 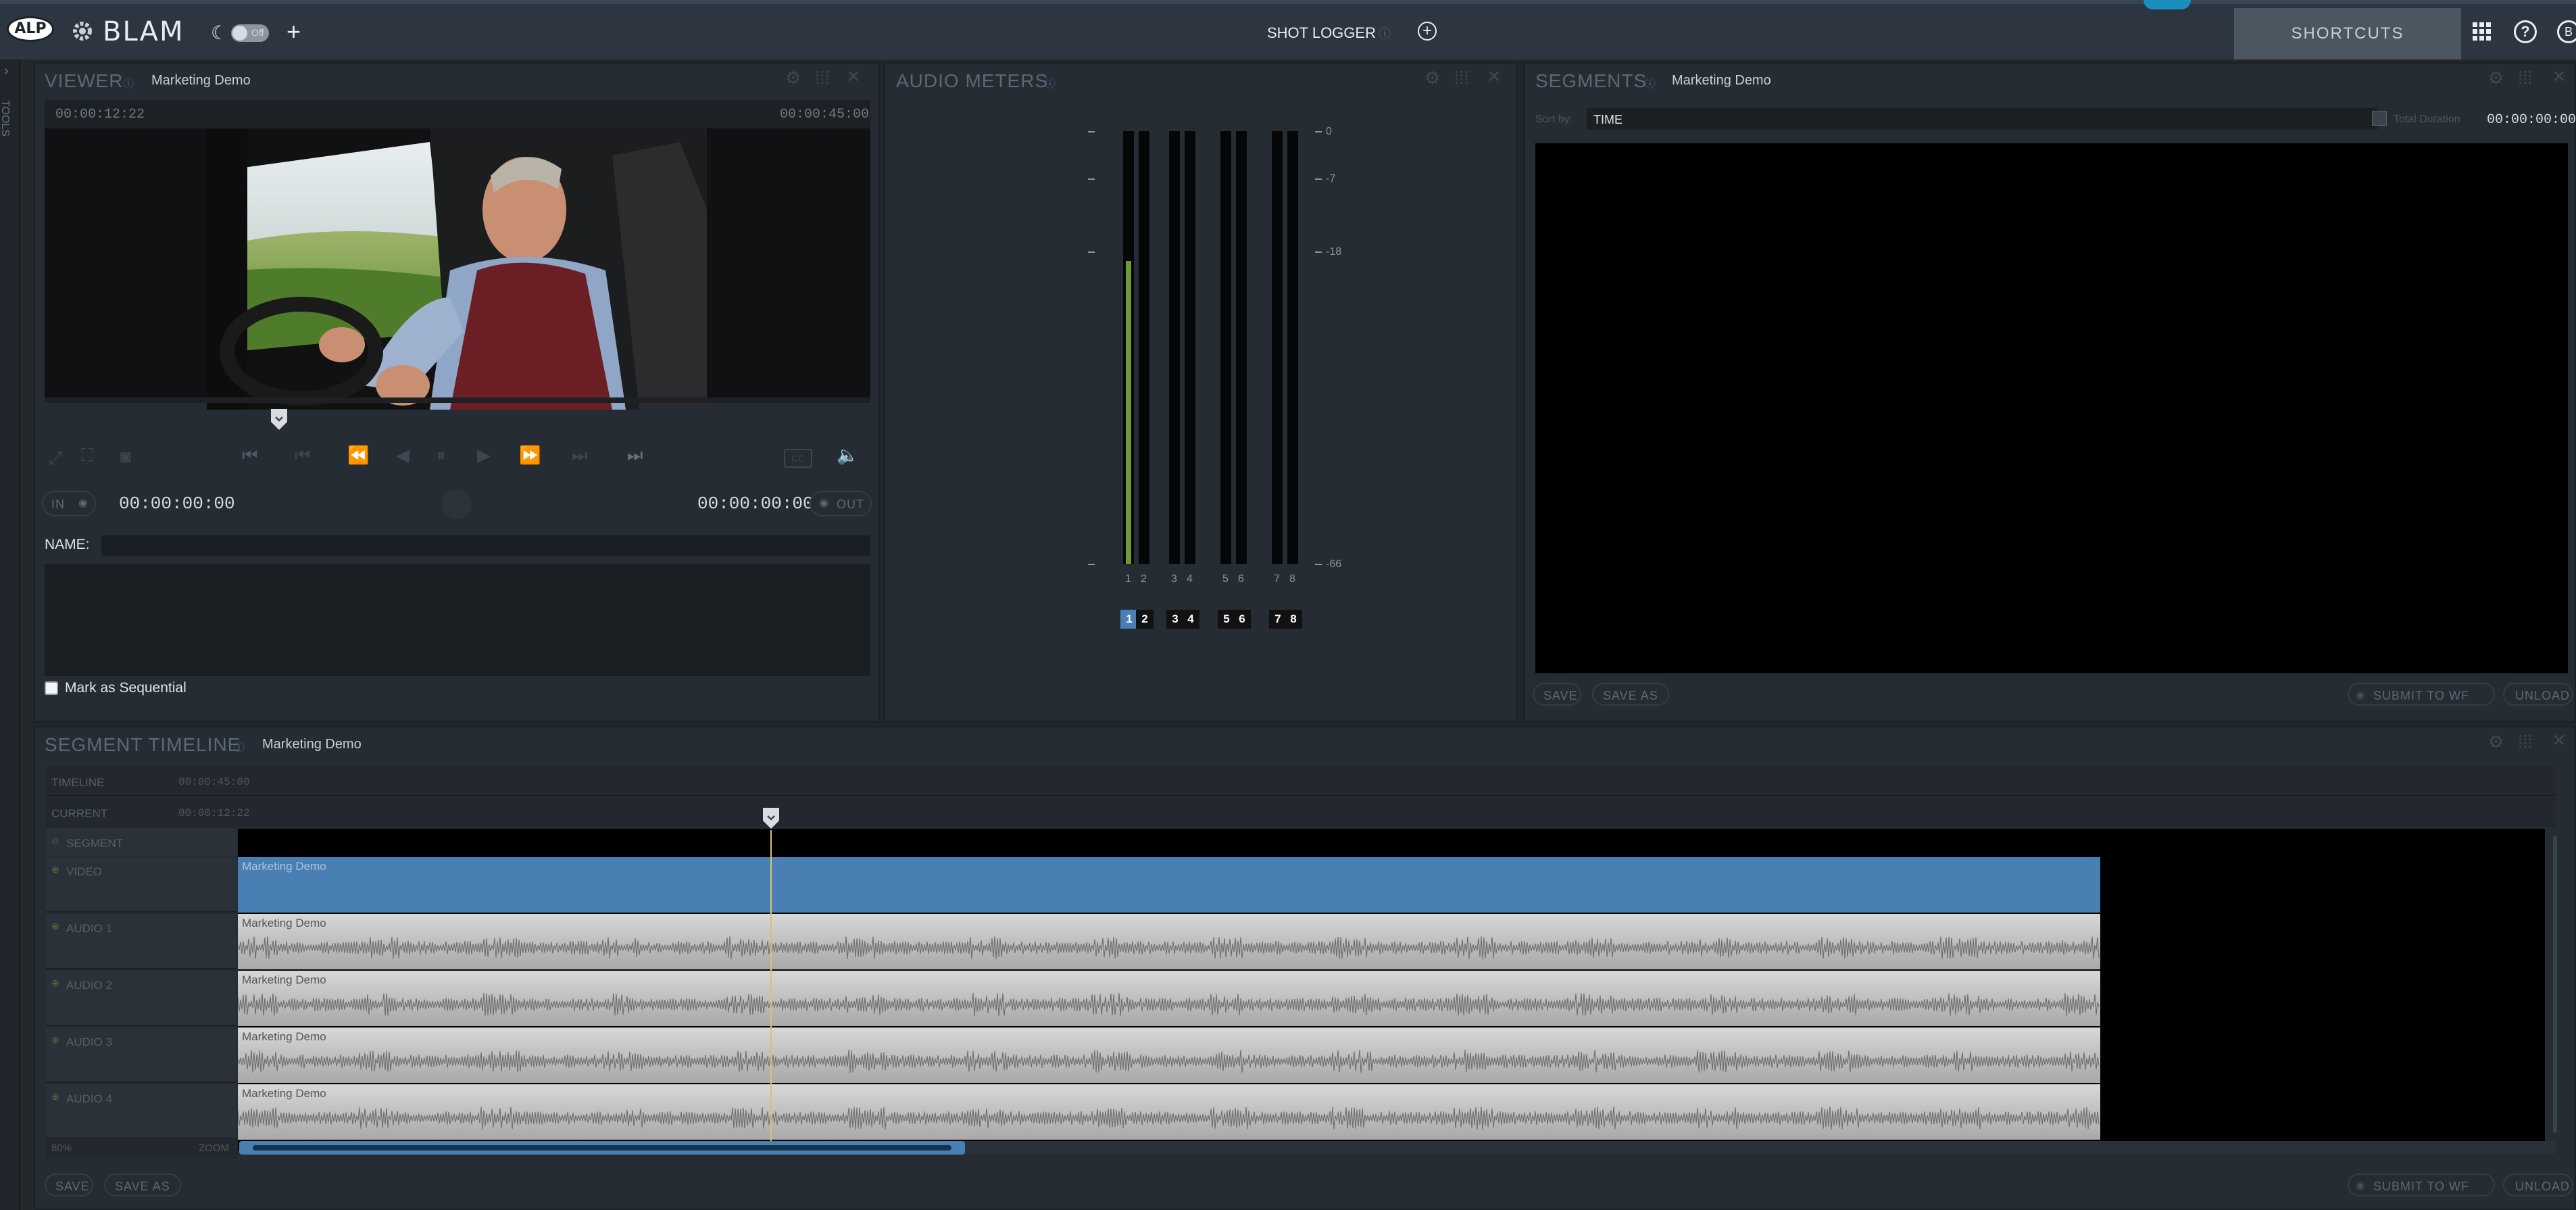 I want to click on duration-timecode: 00:00:45:00, so click(x=825, y=114).